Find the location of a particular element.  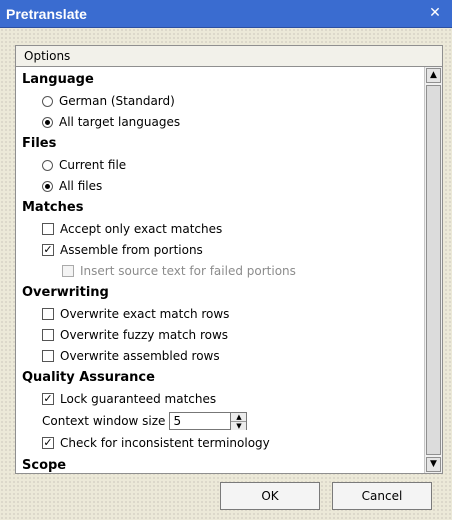

radio-label: Current file is located at coordinates (93, 165).